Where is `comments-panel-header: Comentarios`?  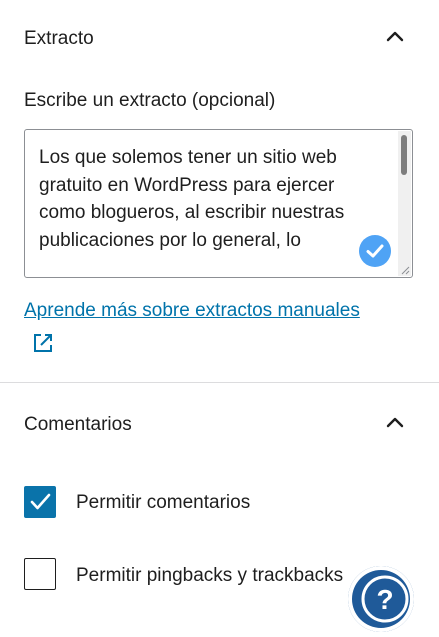 comments-panel-header: Comentarios is located at coordinates (219, 422).